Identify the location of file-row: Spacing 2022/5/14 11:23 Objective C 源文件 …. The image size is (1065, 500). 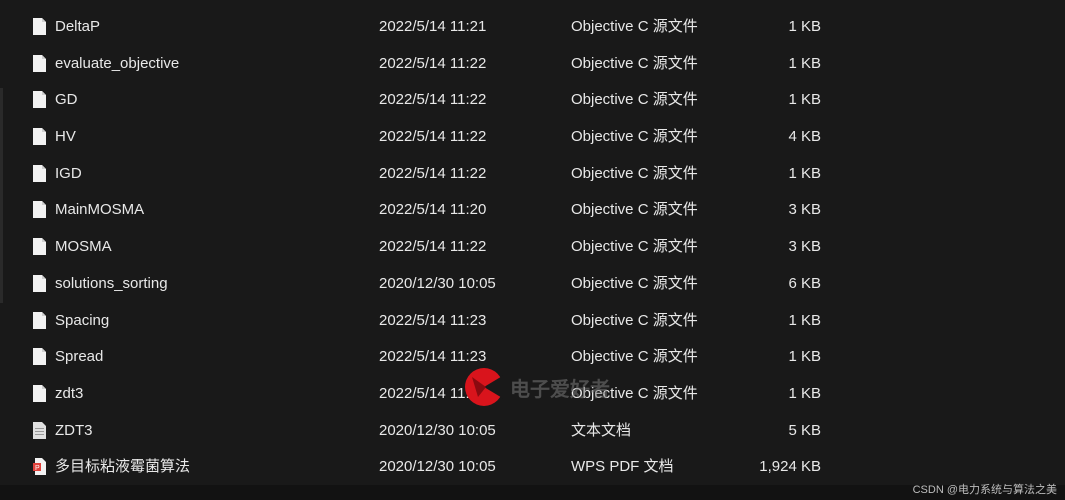
(532, 321).